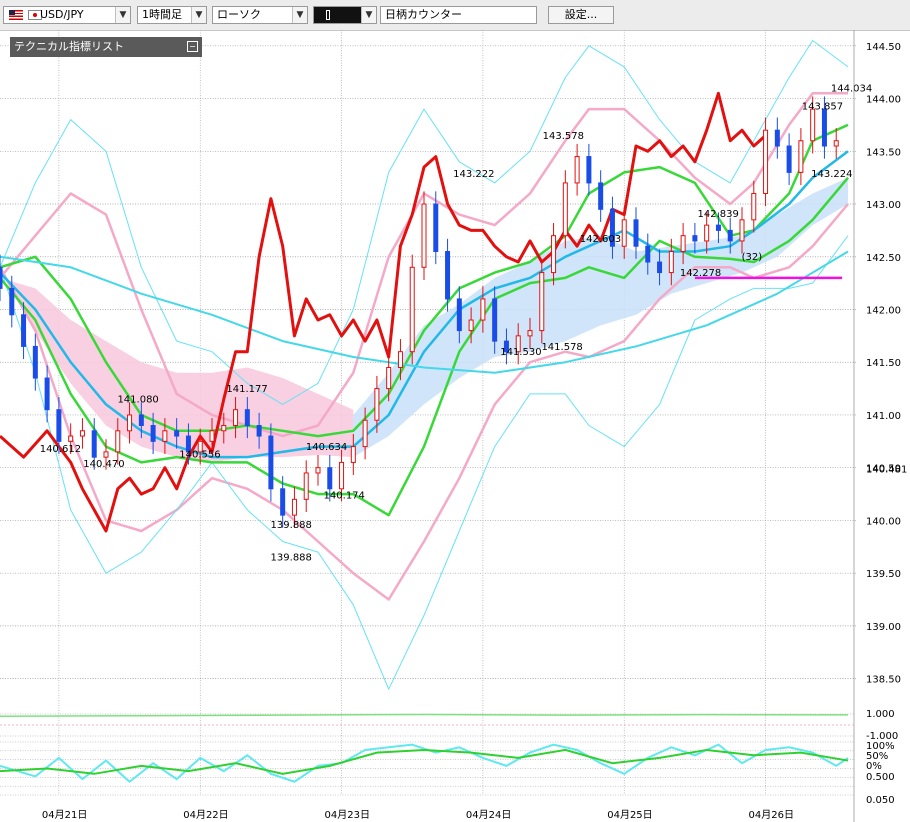 The width and height of the screenshot is (910, 822). I want to click on price-annotation: 142.839, so click(718, 214).